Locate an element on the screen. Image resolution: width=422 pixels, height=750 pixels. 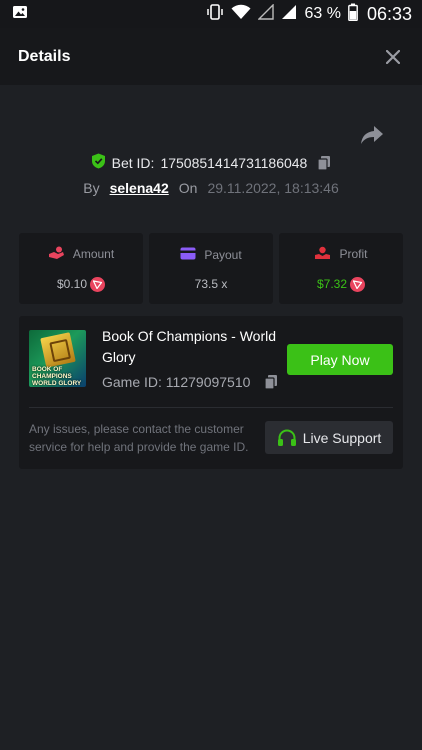
verified-shield-icon is located at coordinates (98, 162).